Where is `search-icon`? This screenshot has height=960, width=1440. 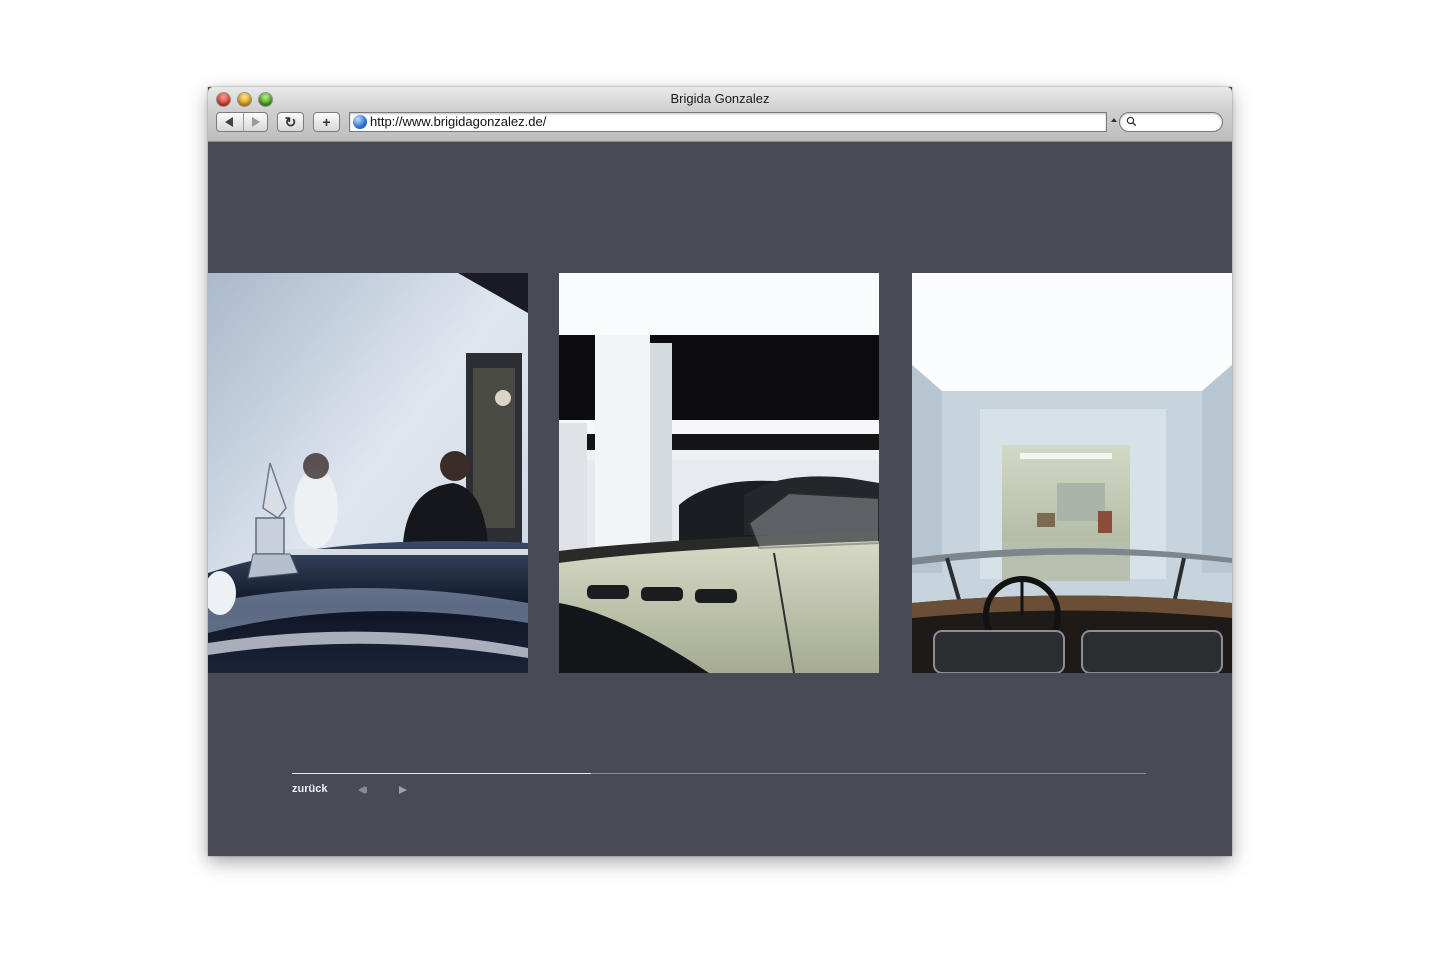 search-icon is located at coordinates (1131, 121).